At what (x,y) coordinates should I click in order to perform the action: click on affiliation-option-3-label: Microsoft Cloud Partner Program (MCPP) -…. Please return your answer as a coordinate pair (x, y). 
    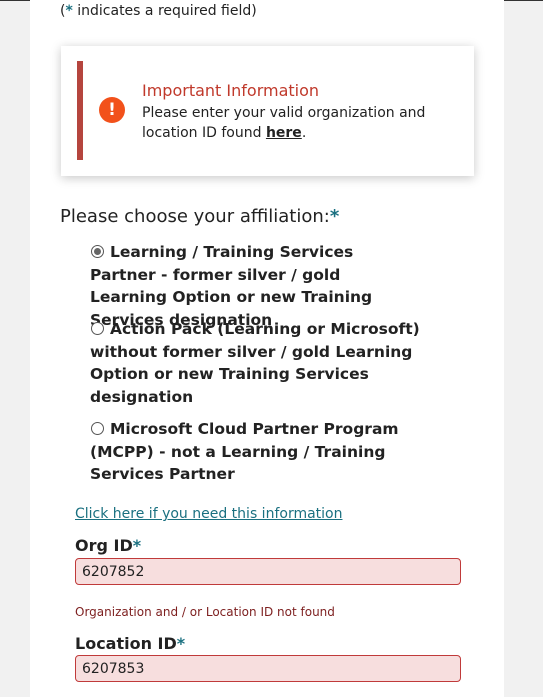
    Looking at the image, I should click on (255, 452).